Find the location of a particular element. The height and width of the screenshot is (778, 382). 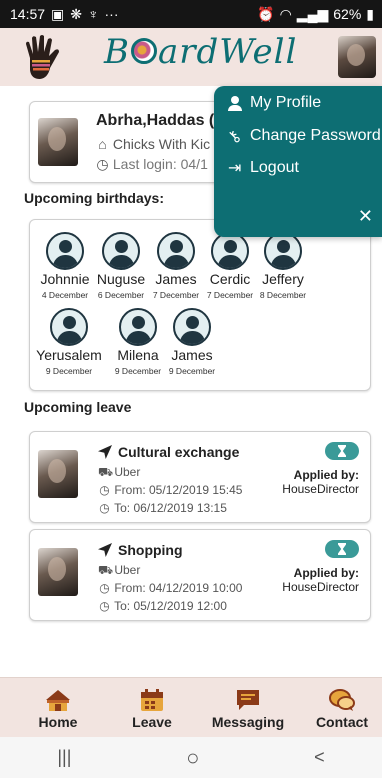

profile-photo is located at coordinates (58, 142).